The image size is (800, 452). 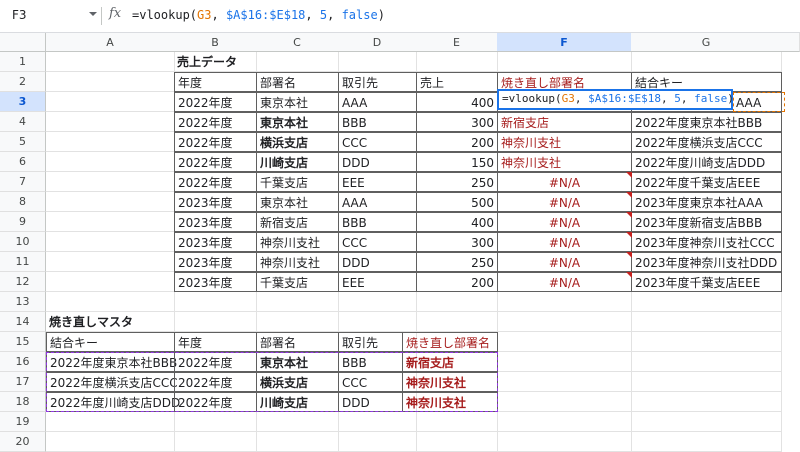 I want to click on row-header-6: 6, so click(x=23, y=162).